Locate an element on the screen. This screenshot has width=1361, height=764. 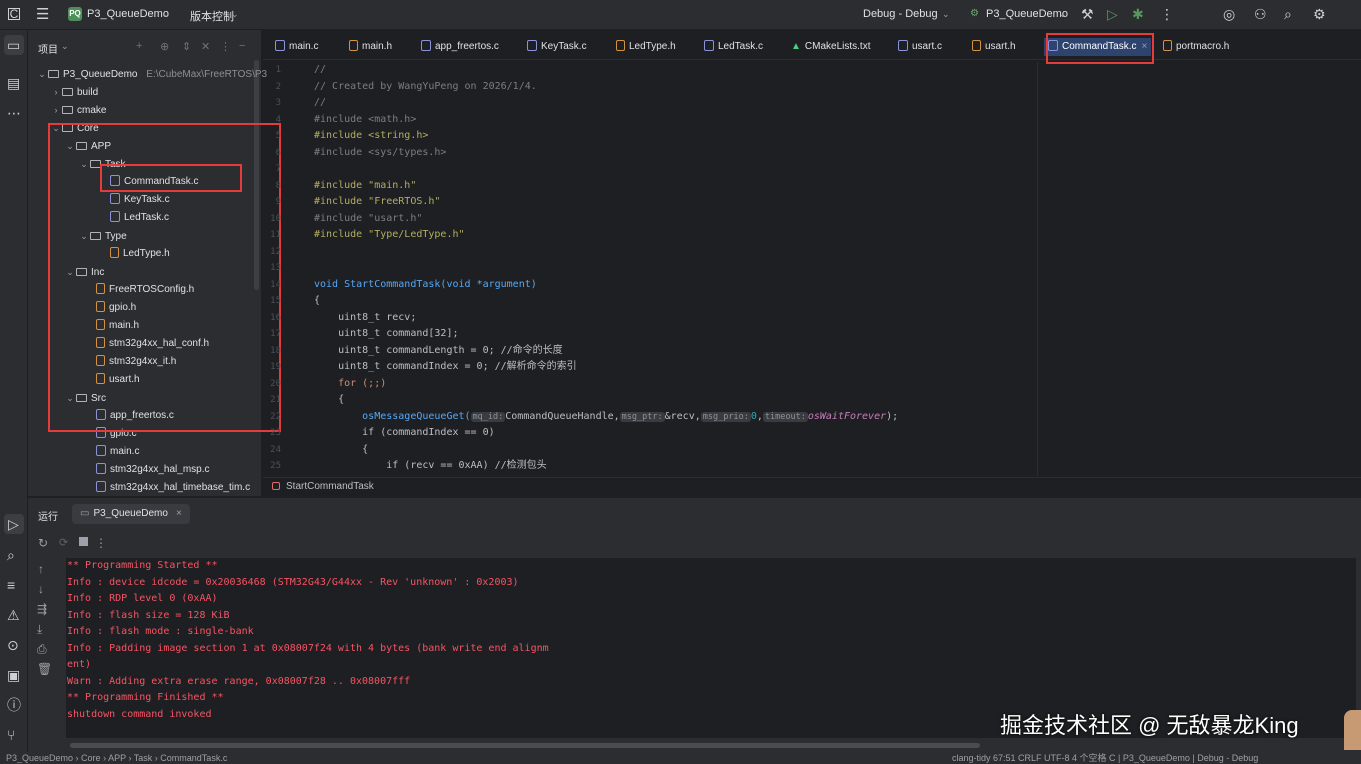
expand-all-icon: ⇕ is located at coordinates (186, 46).